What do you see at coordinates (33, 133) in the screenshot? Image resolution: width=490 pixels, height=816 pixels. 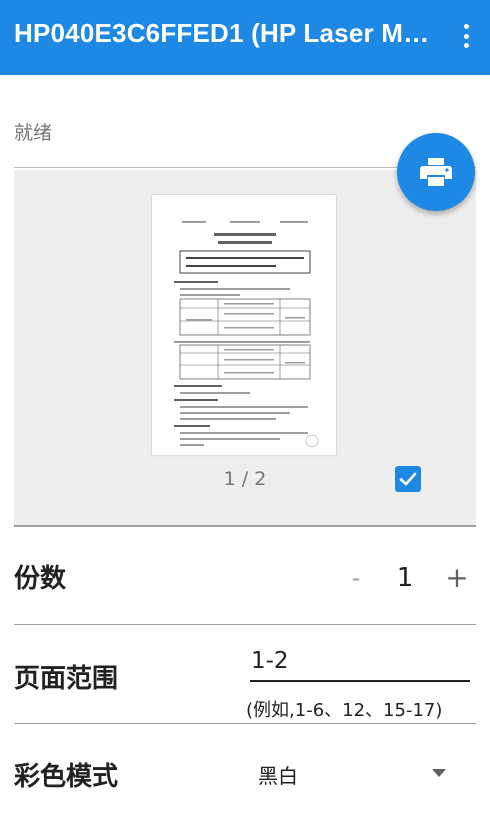 I see `printer-status: 就绪` at bounding box center [33, 133].